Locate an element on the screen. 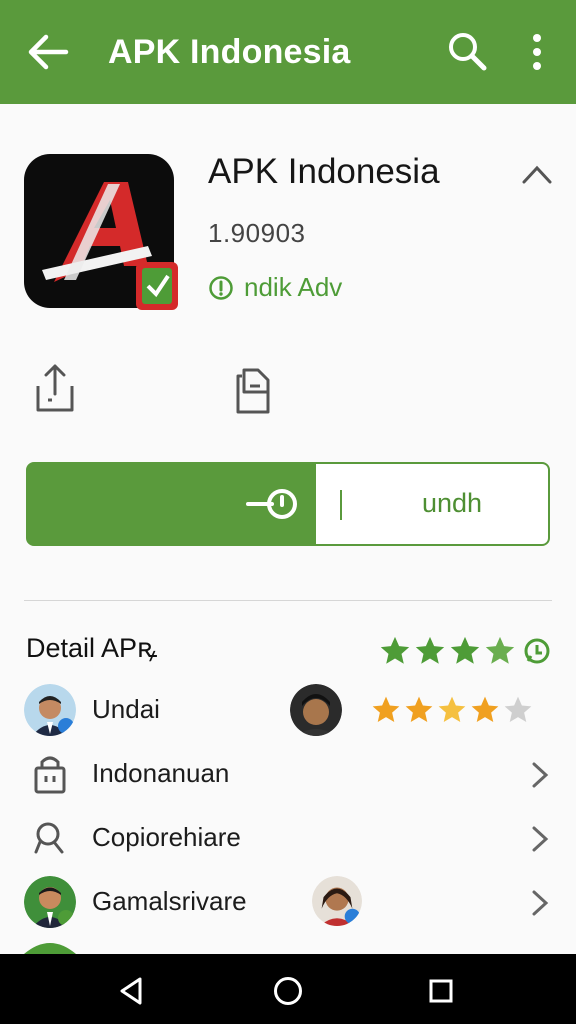 The height and width of the screenshot is (1024, 576). back-triangle-icon is located at coordinates (131, 991).